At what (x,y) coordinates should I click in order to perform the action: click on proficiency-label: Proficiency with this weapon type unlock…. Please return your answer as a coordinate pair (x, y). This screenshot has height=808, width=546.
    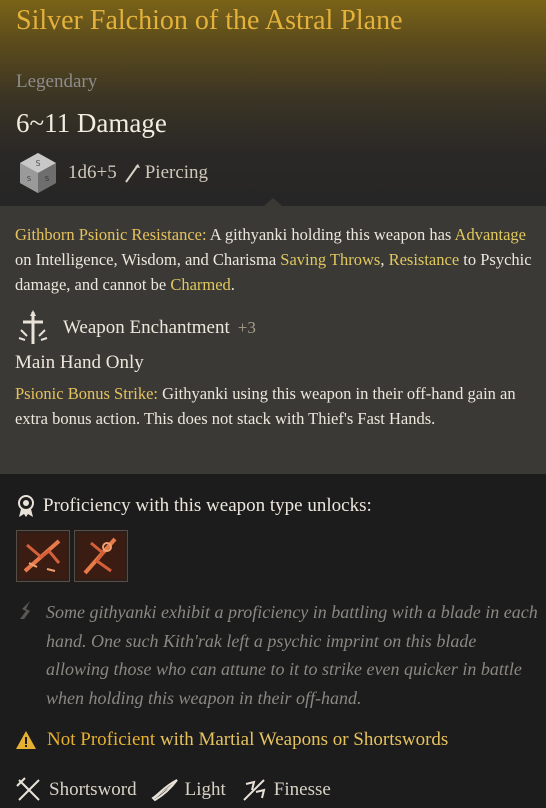
    Looking at the image, I should click on (207, 505).